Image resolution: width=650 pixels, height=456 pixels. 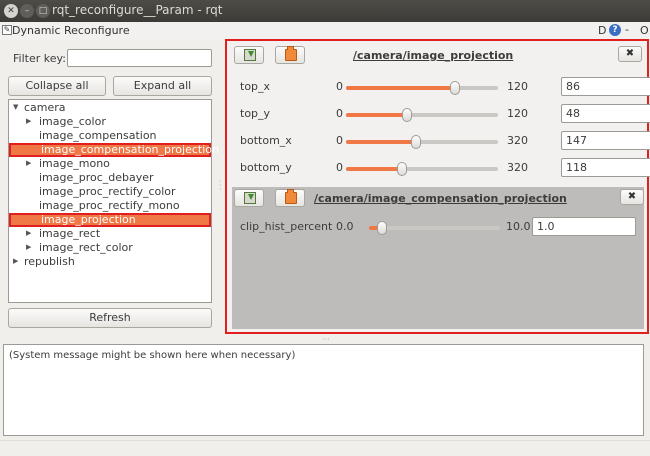 I want to click on tree-item-label: image_proc_debayer, so click(x=96, y=177).